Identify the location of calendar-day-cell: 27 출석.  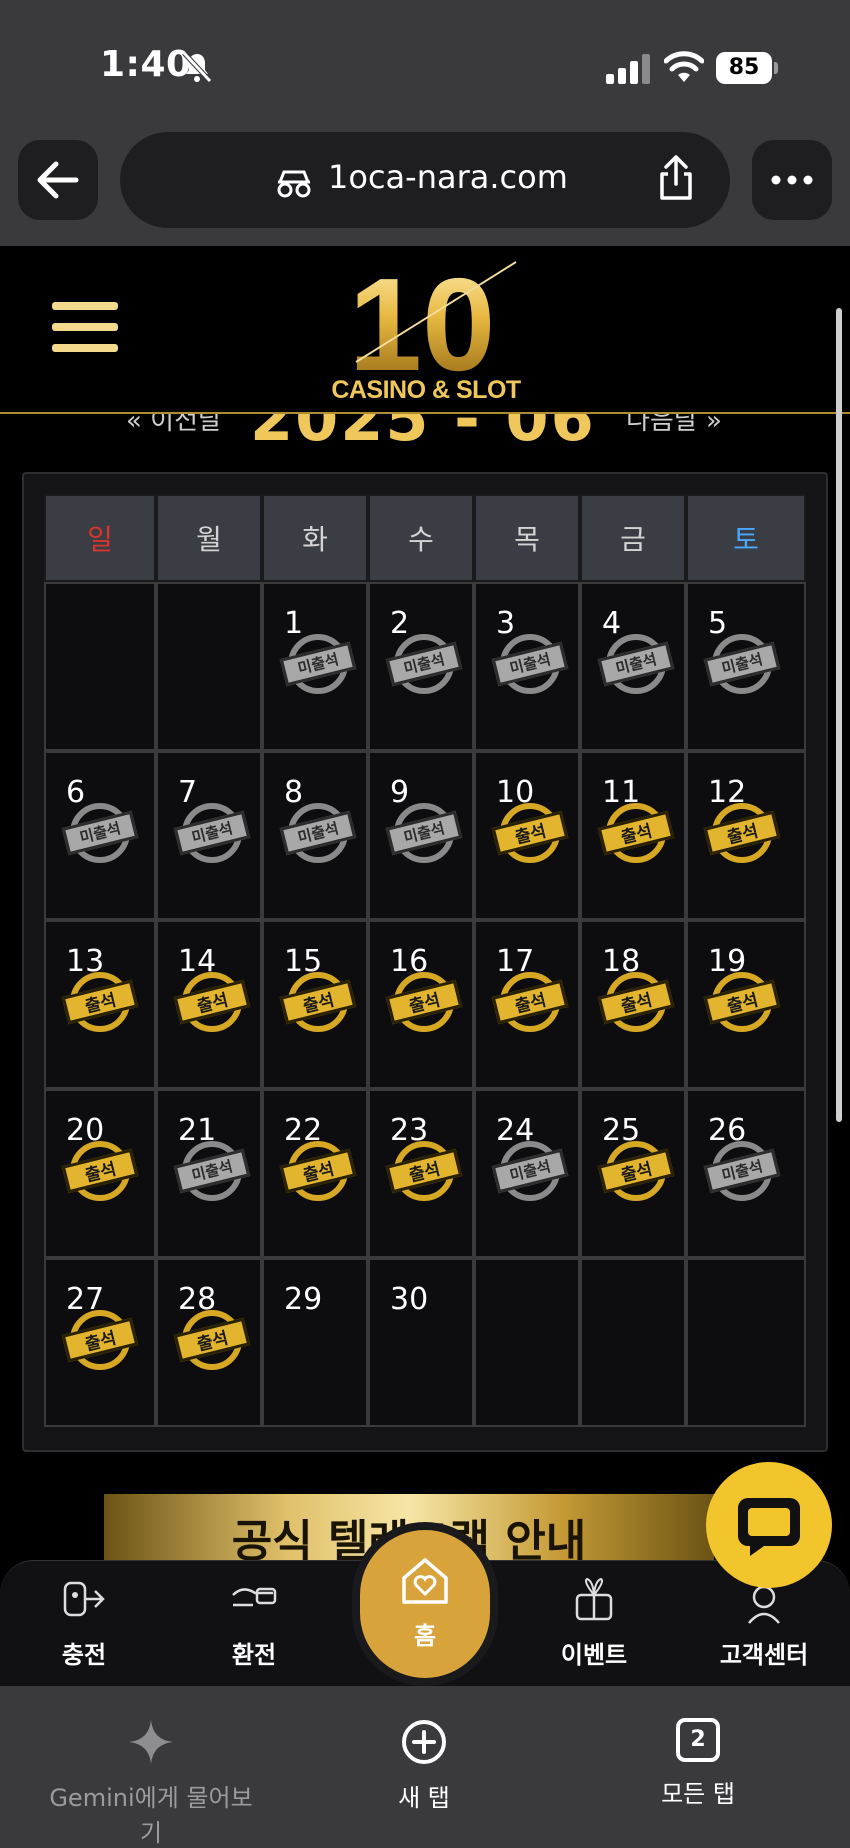
(100, 1342).